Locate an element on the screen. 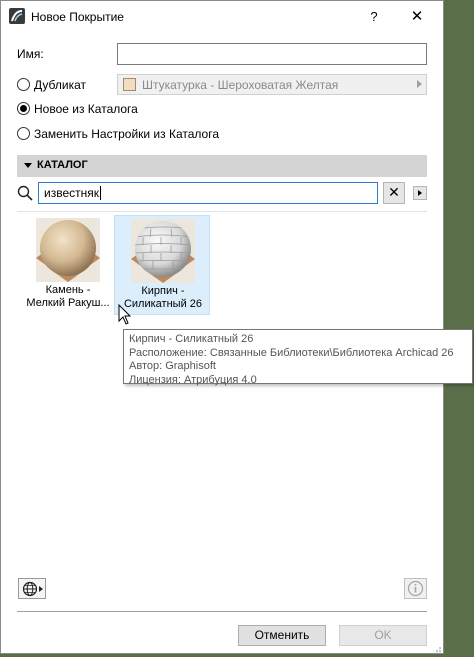  archicad-app-icon is located at coordinates (17, 16).